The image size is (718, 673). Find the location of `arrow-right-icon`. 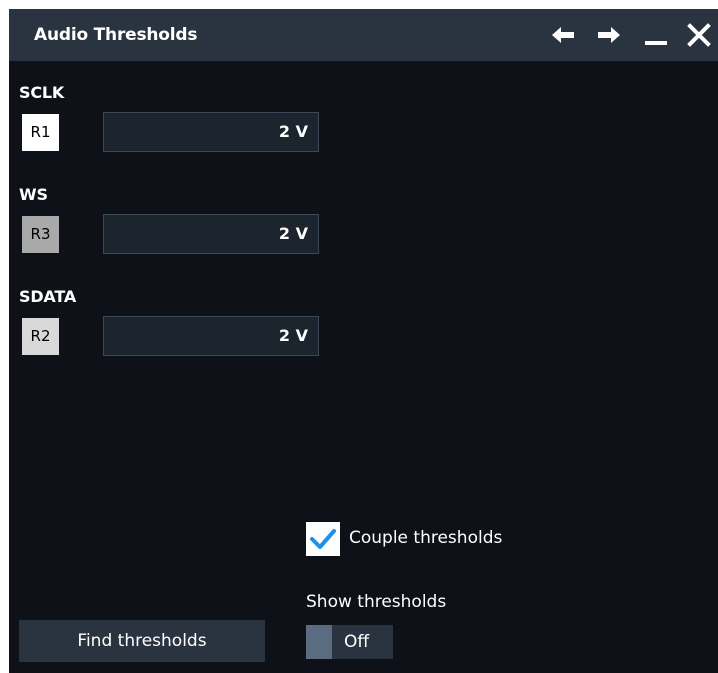

arrow-right-icon is located at coordinates (609, 35).